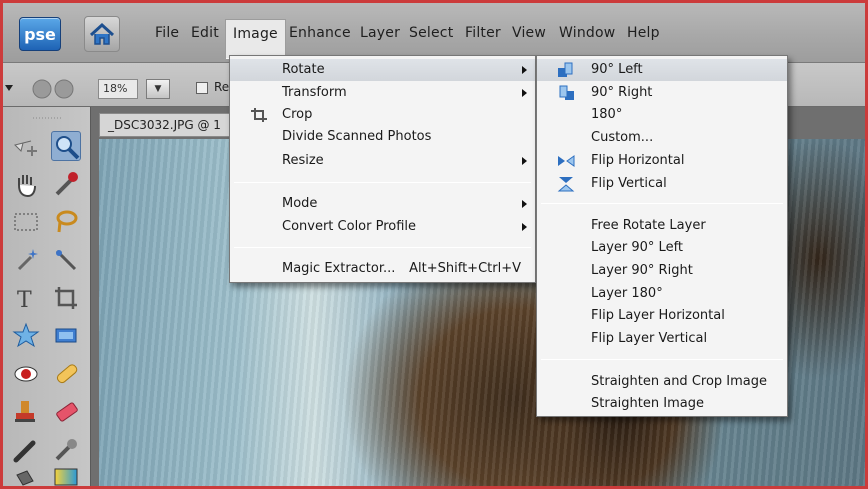 This screenshot has height=489, width=868. What do you see at coordinates (642, 270) in the screenshot?
I see `menu-item-label: Layer 90° Right` at bounding box center [642, 270].